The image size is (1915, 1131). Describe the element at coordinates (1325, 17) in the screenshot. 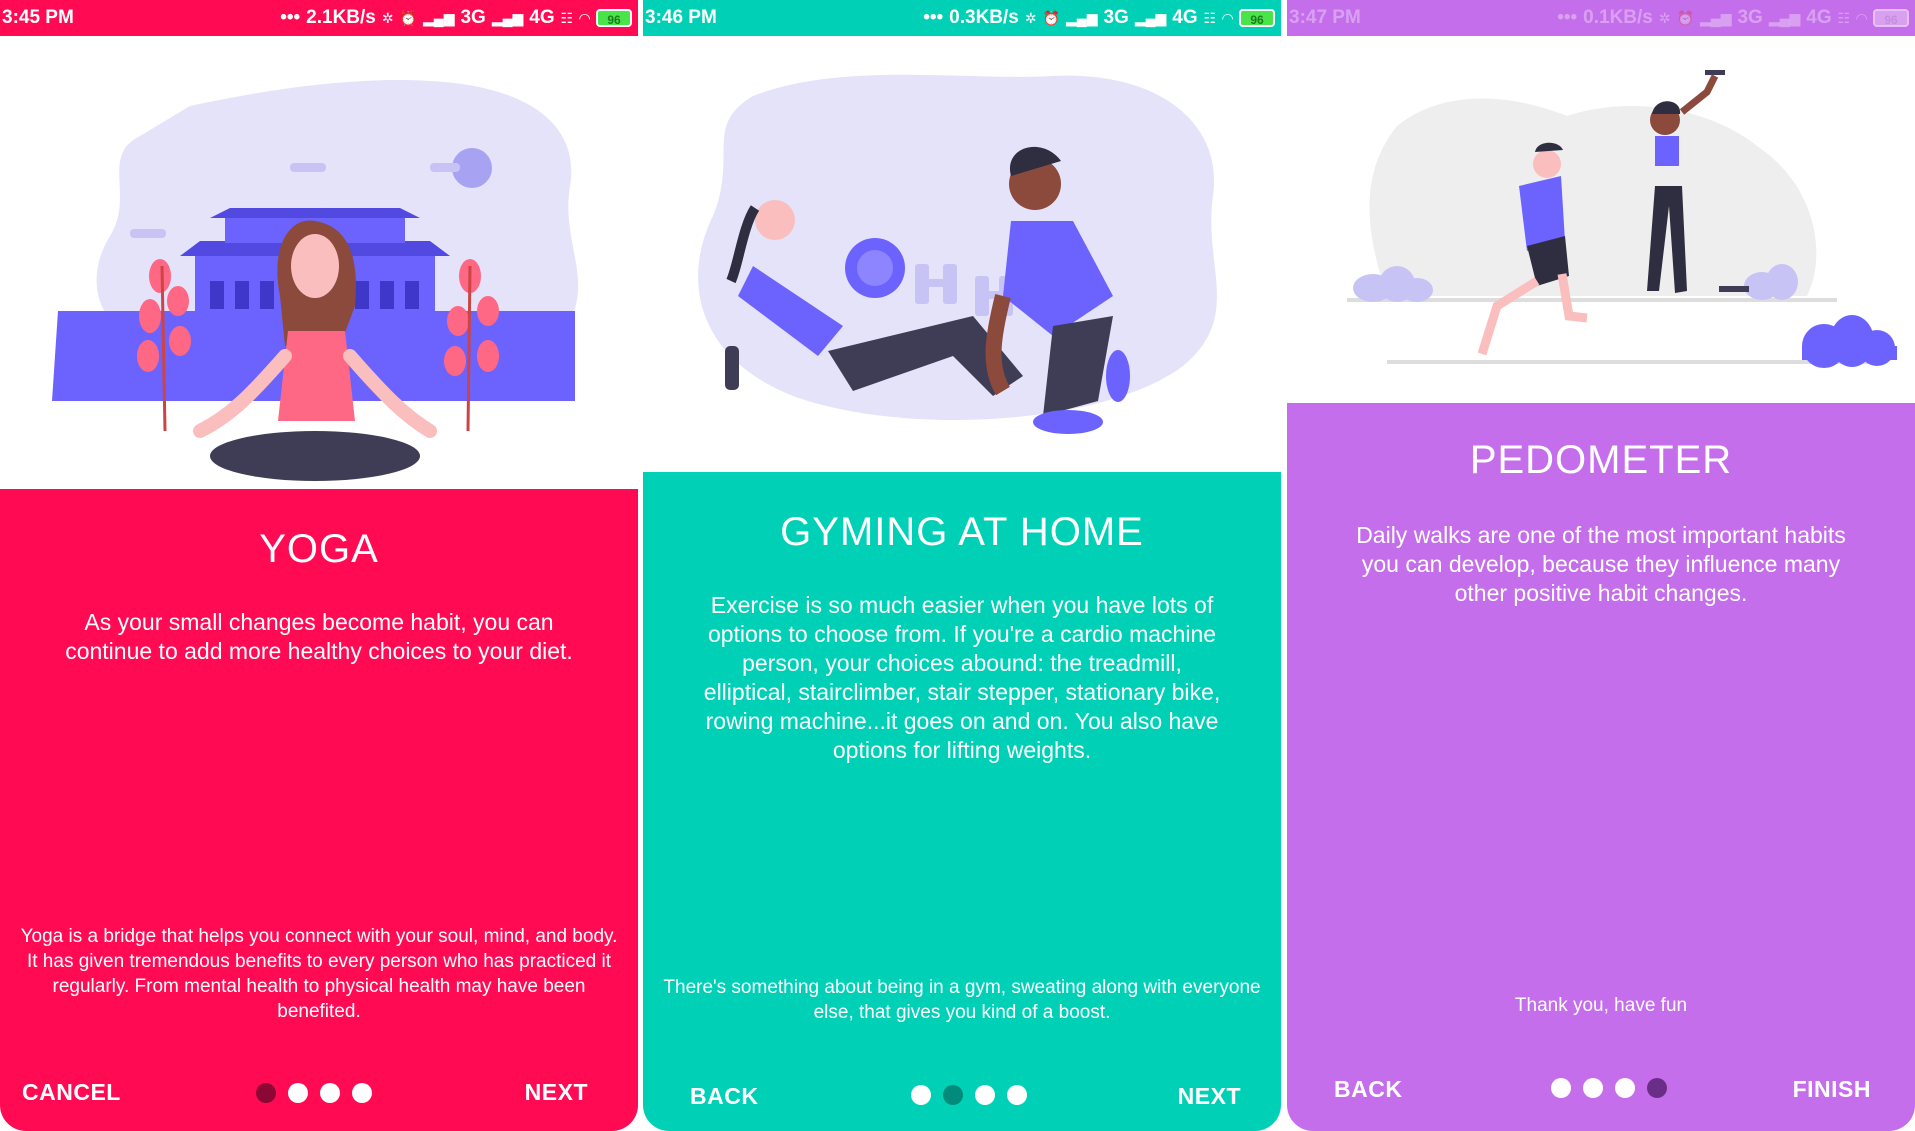

I see `status-time: 3:47 PM` at that location.